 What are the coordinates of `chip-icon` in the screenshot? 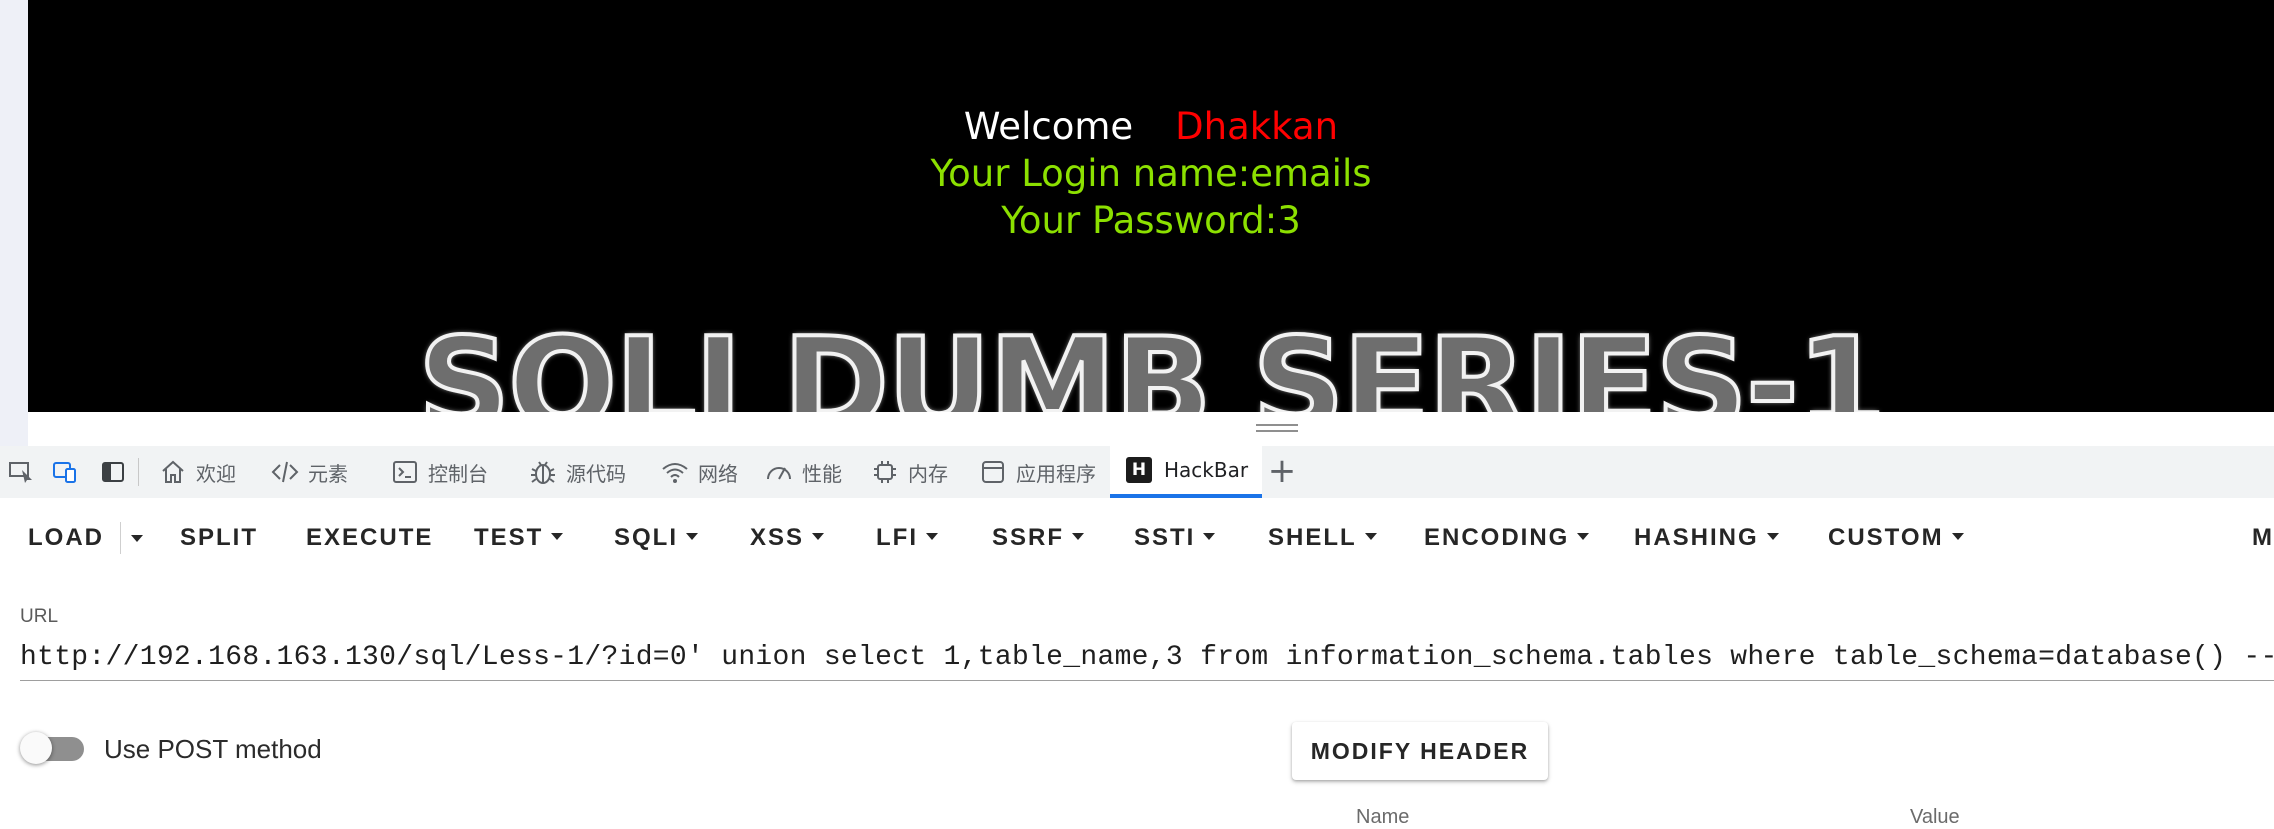 It's located at (885, 472).